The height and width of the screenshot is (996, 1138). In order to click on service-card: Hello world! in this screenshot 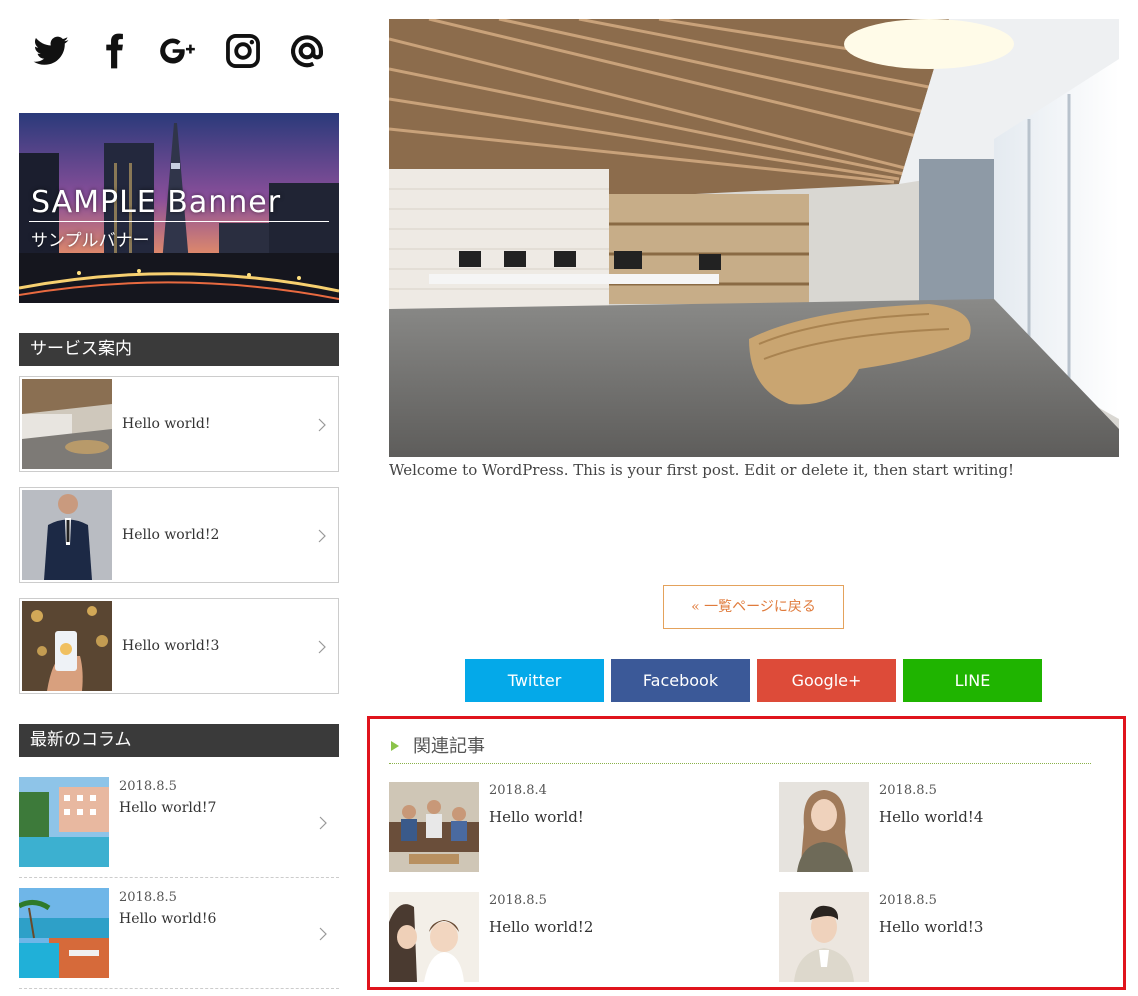, I will do `click(179, 424)`.